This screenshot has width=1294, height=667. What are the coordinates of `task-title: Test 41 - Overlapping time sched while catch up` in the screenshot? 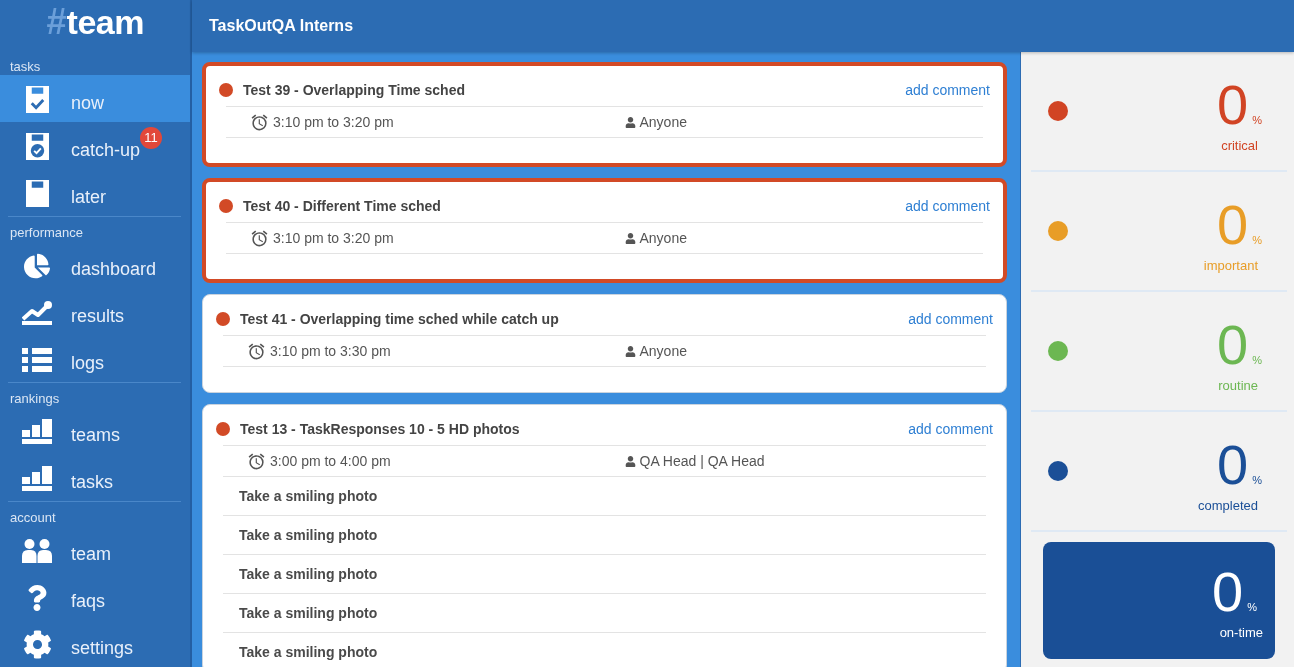 It's located at (400, 319).